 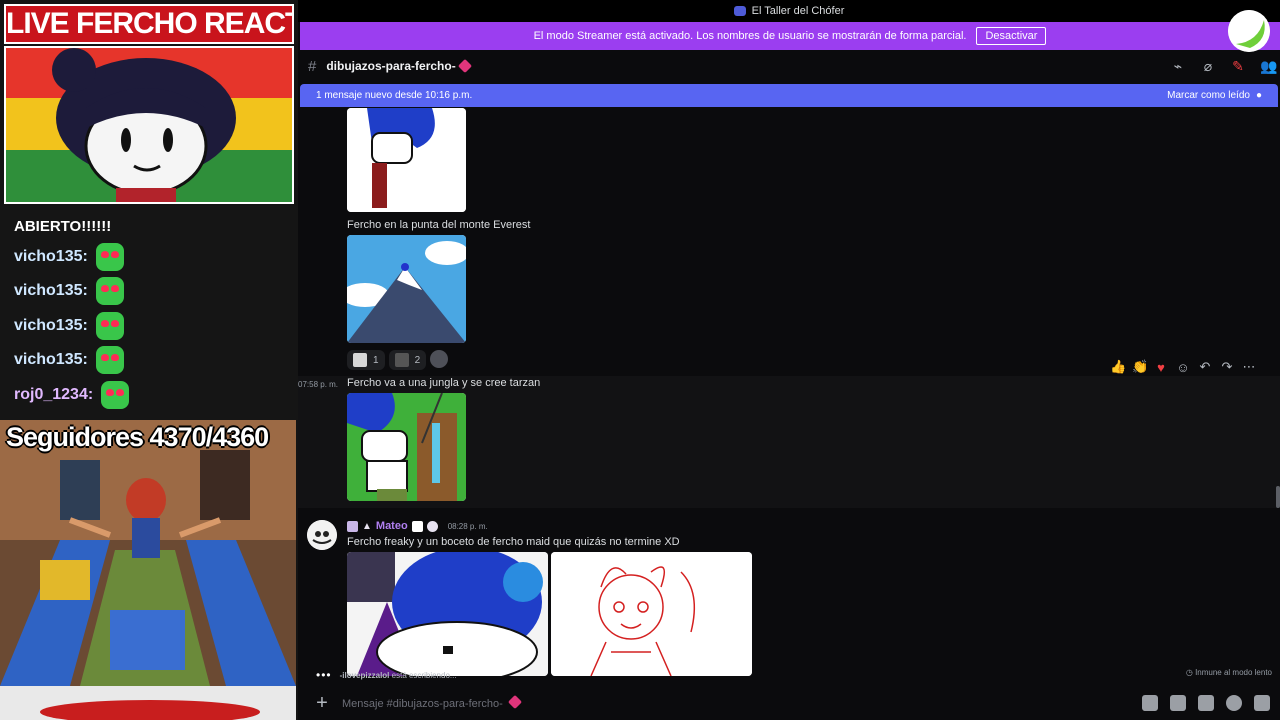 What do you see at coordinates (312, 66) in the screenshot?
I see `hash-icon: #` at bounding box center [312, 66].